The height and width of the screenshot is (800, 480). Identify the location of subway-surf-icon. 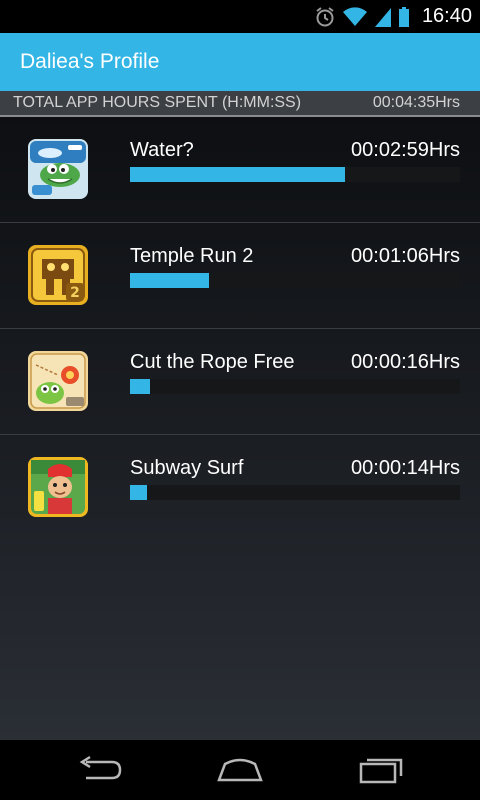
(58, 487).